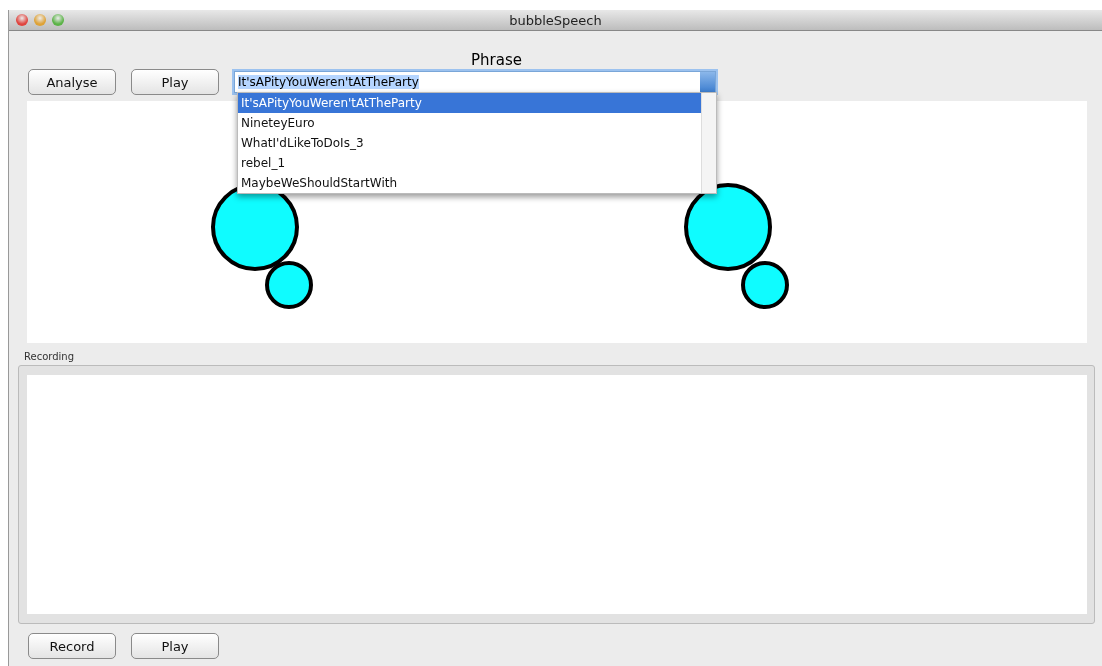 This screenshot has height=666, width=1102. I want to click on scrollbar, so click(708, 143).